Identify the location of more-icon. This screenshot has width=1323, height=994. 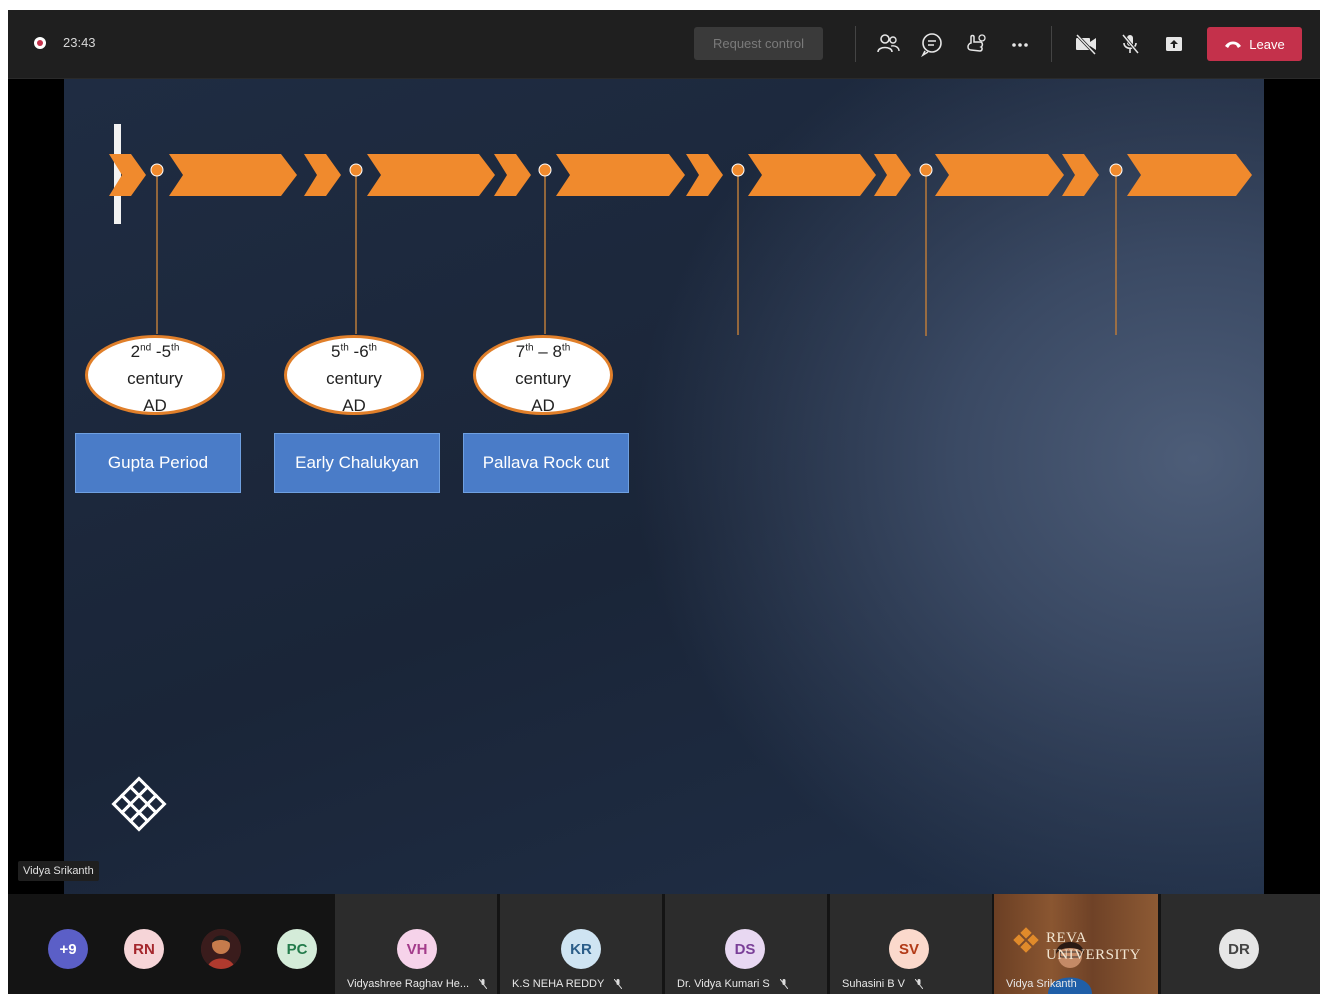
(1020, 44).